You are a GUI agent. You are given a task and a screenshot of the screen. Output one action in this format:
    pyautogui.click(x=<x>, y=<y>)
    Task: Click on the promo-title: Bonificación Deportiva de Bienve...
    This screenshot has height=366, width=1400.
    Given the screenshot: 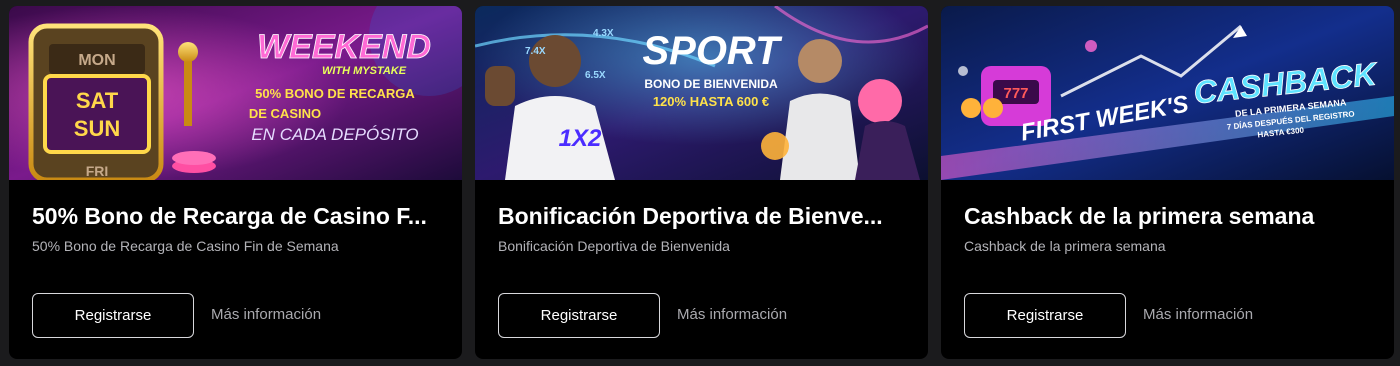 What is the action you would take?
    pyautogui.click(x=690, y=216)
    